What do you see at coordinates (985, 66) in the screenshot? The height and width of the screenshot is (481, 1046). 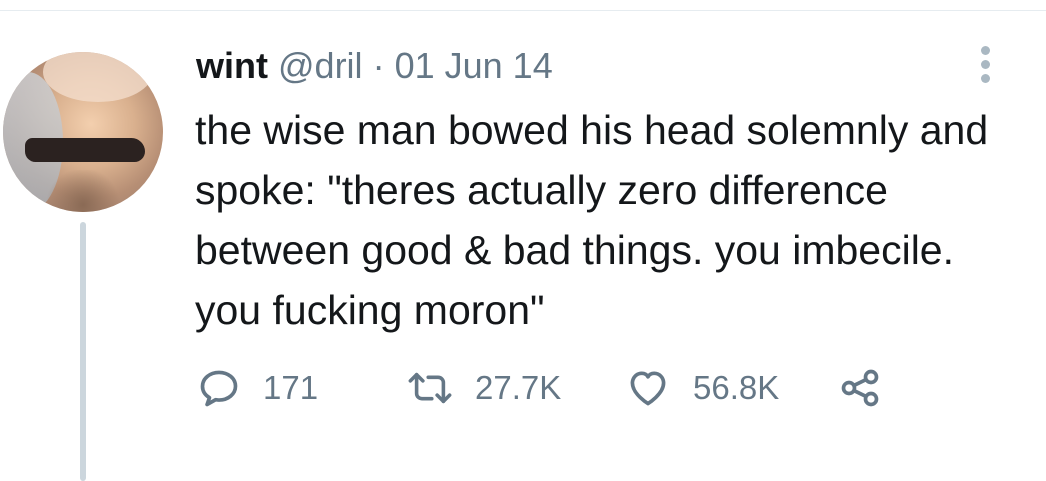 I see `more-icon` at bounding box center [985, 66].